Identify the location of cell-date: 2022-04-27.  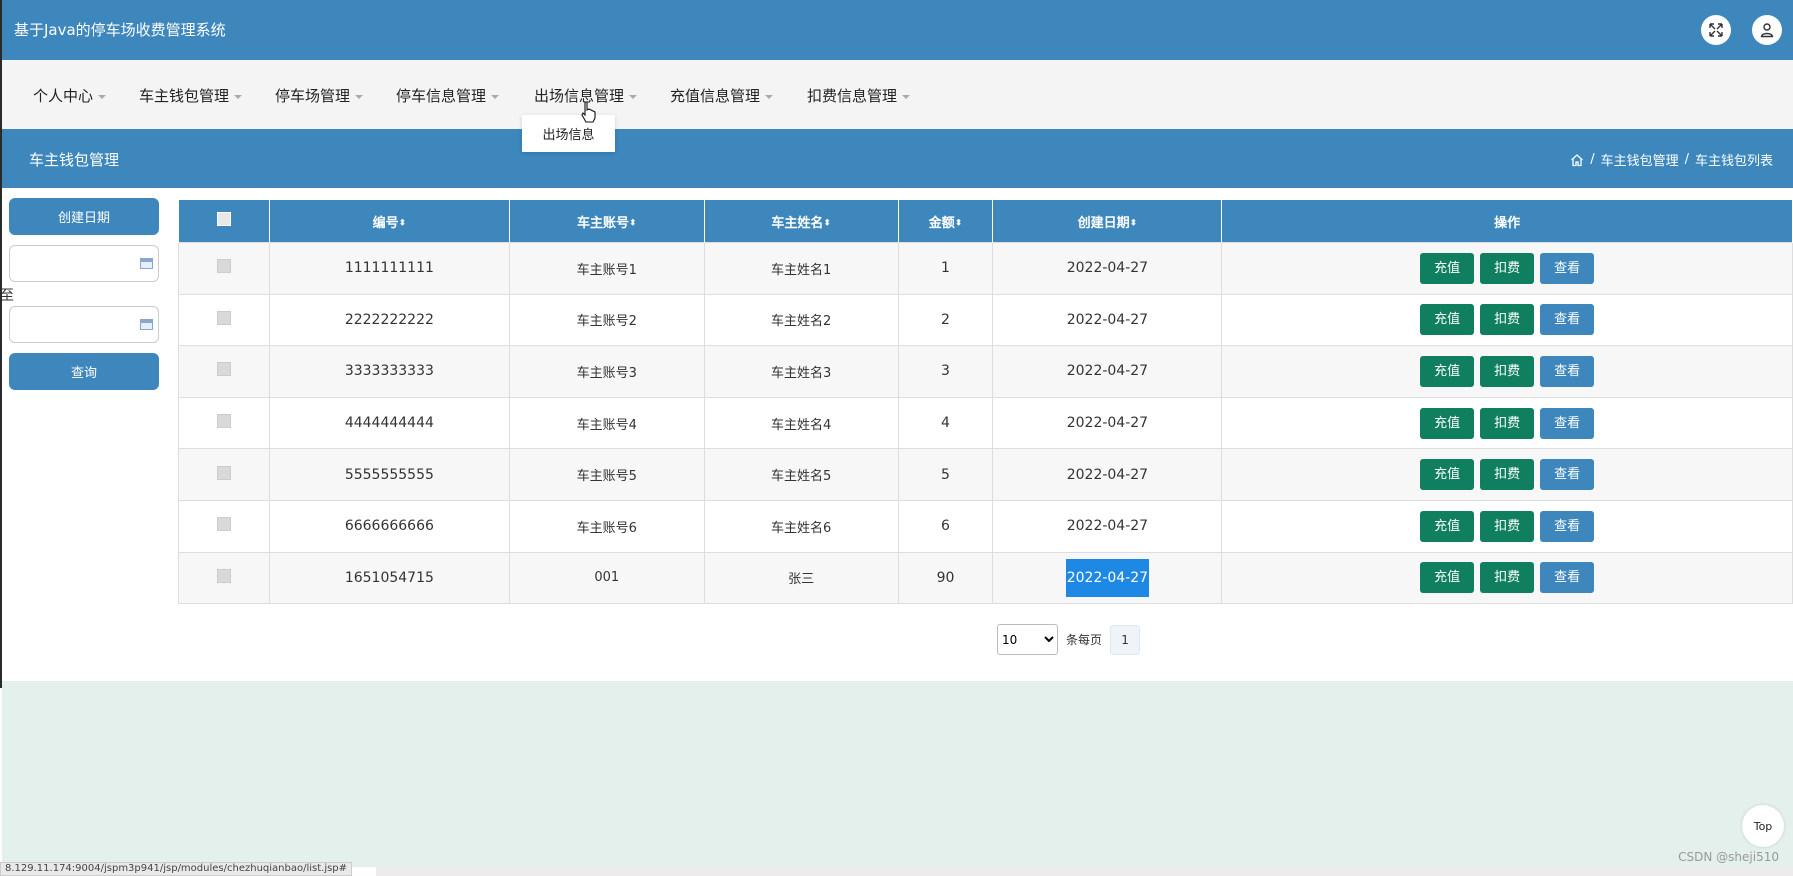
(1107, 423).